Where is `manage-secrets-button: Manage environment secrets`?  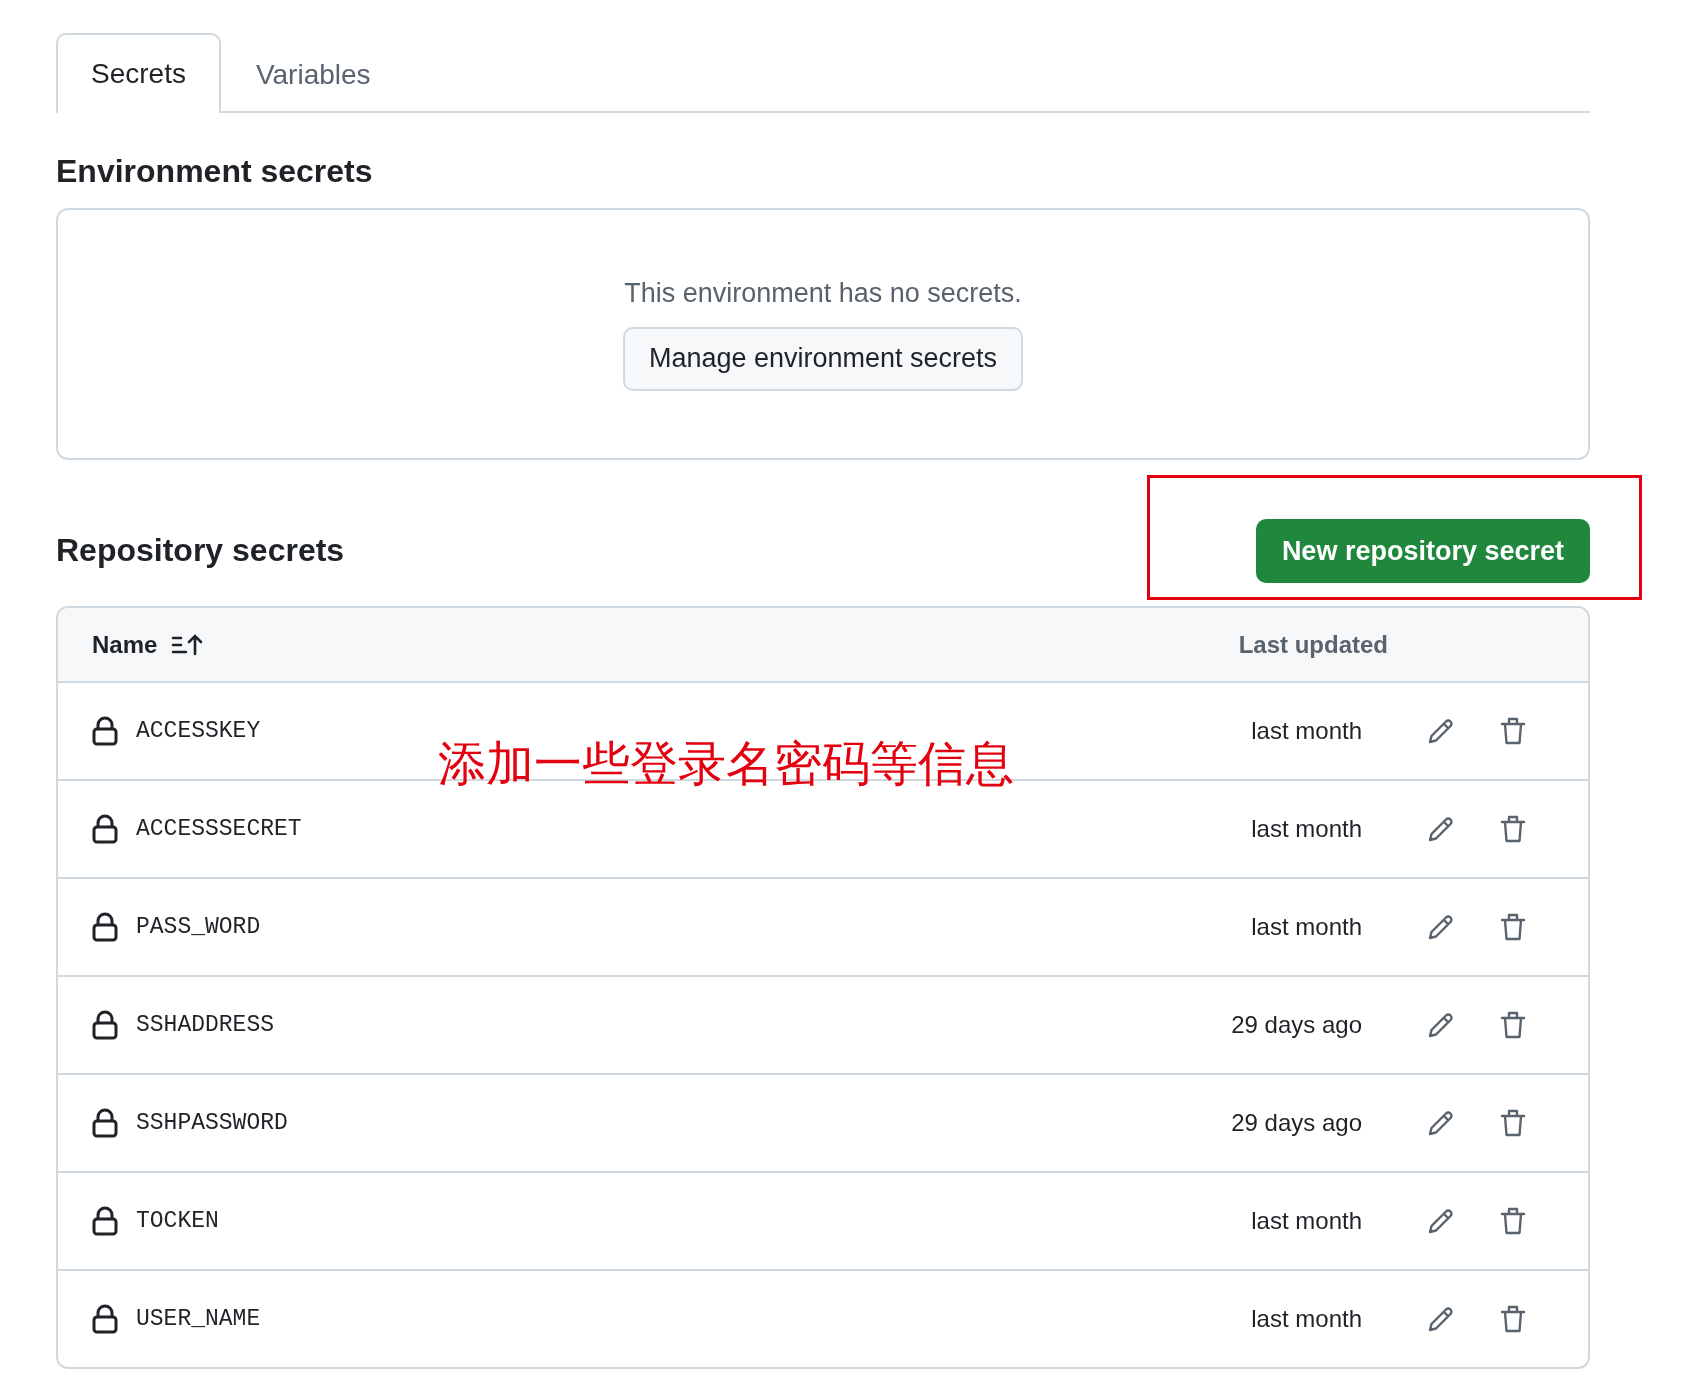 manage-secrets-button: Manage environment secrets is located at coordinates (823, 358).